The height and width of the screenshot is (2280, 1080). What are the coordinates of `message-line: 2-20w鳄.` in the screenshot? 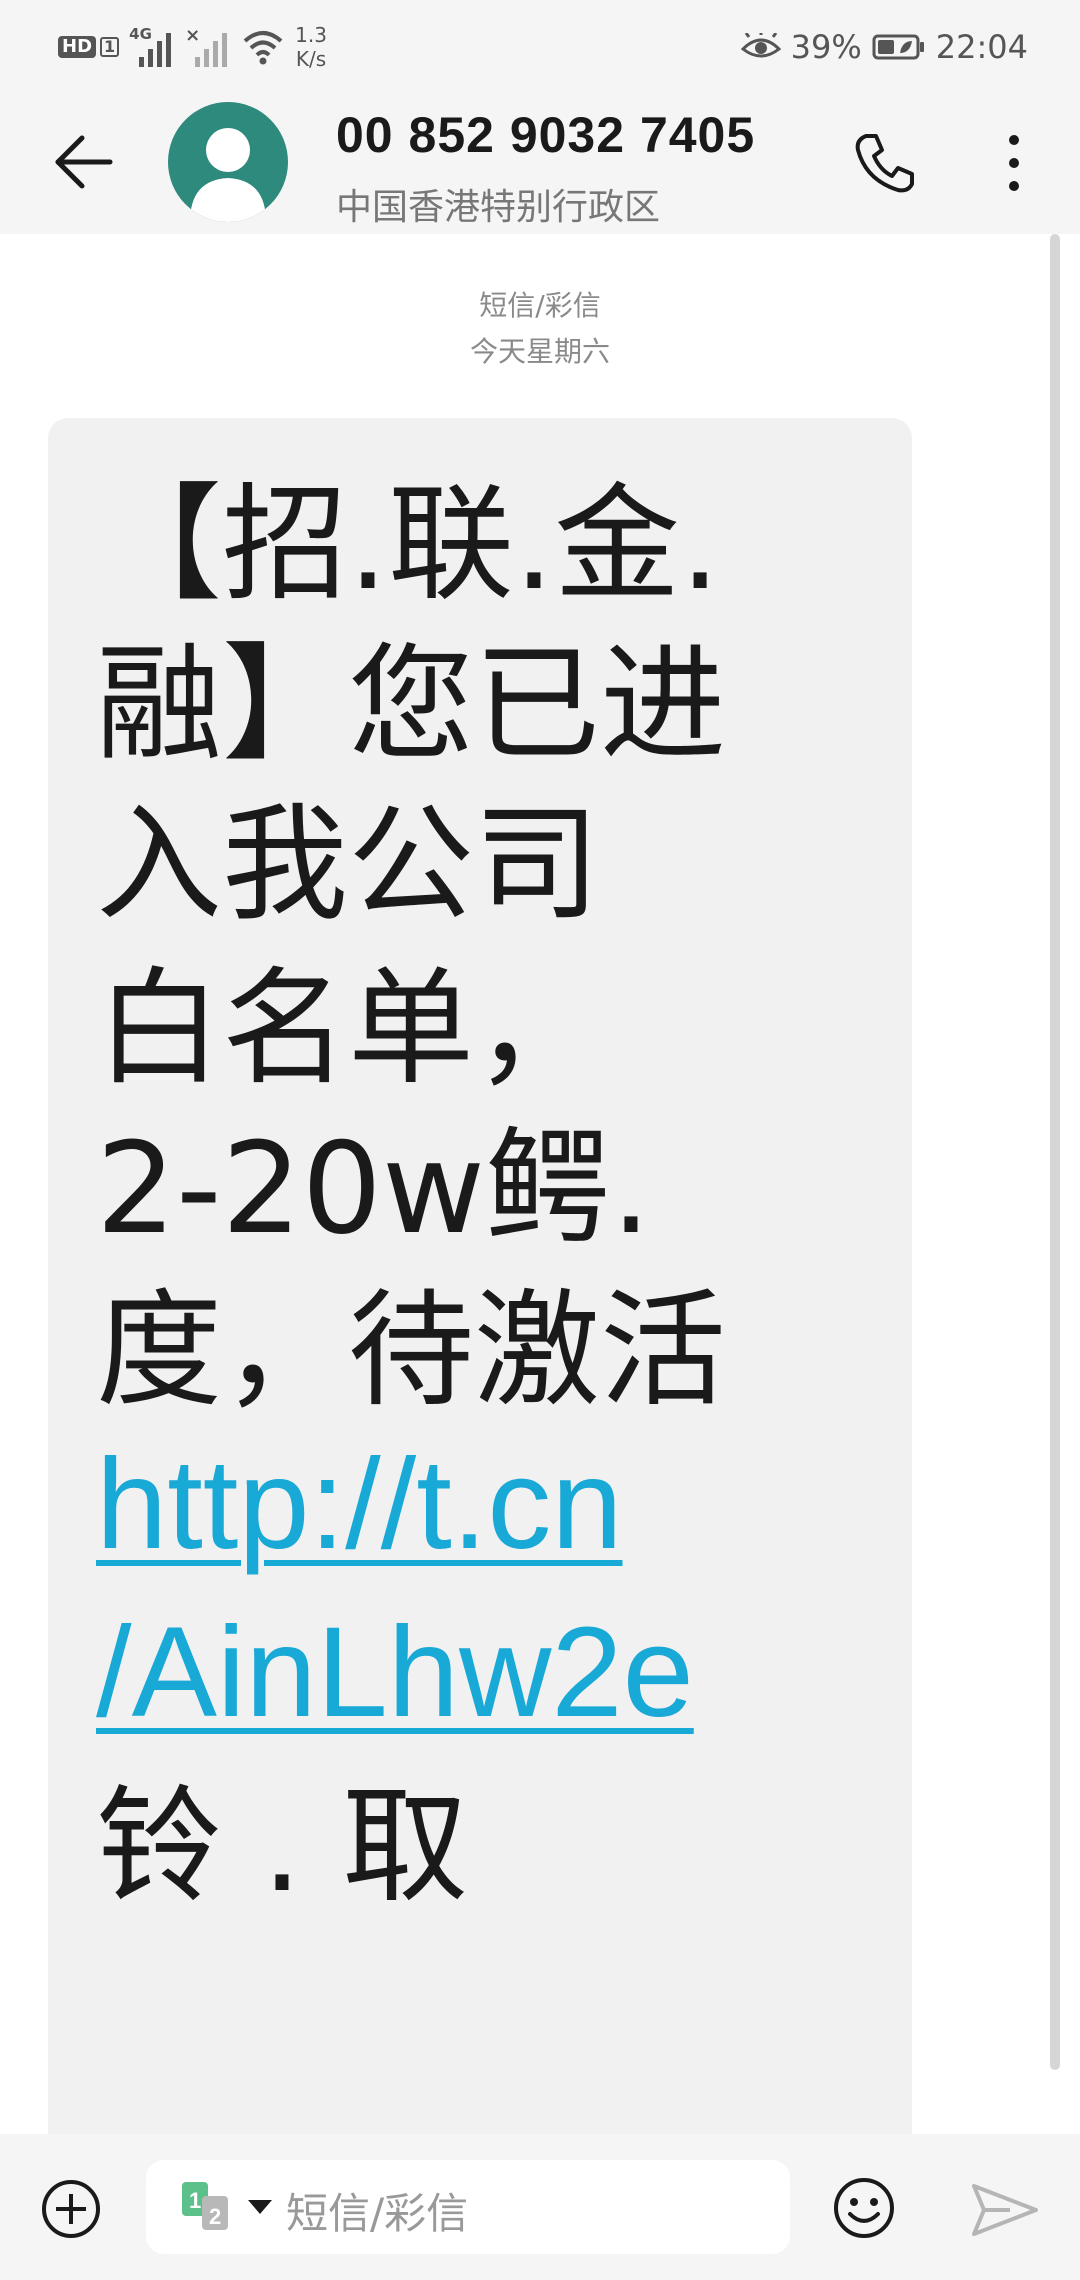 It's located at (374, 1188).